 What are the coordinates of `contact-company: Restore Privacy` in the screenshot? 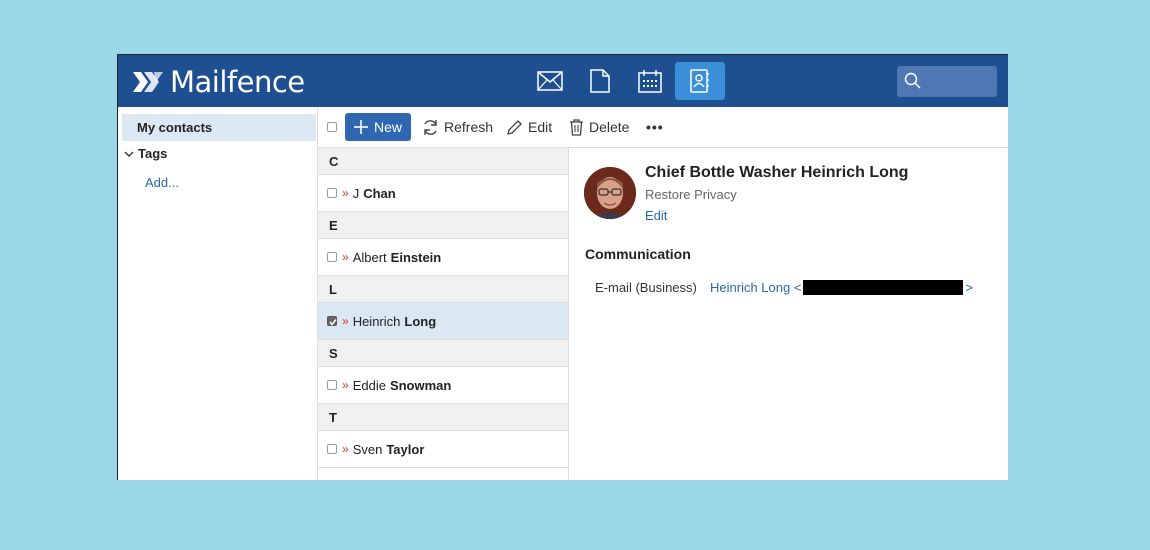 It's located at (691, 194).